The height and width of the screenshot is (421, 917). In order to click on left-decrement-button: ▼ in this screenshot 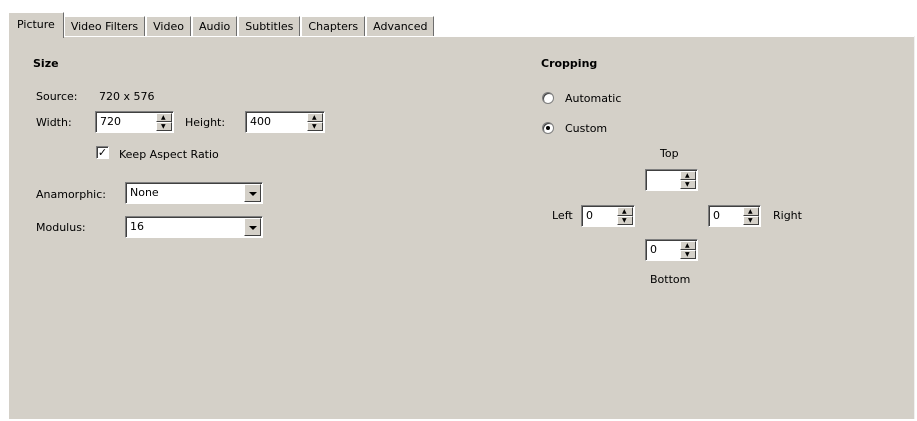, I will do `click(625, 220)`.